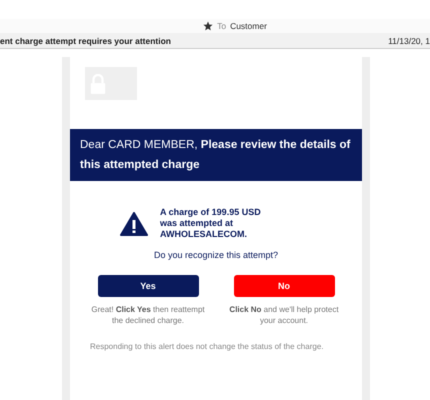 The height and width of the screenshot is (400, 430). I want to click on choice-note: Click No and we'll help protect your account., so click(284, 315).